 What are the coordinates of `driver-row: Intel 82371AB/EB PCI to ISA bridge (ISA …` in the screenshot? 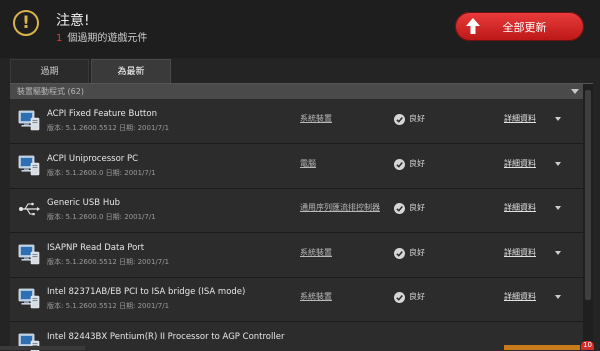 It's located at (296, 300).